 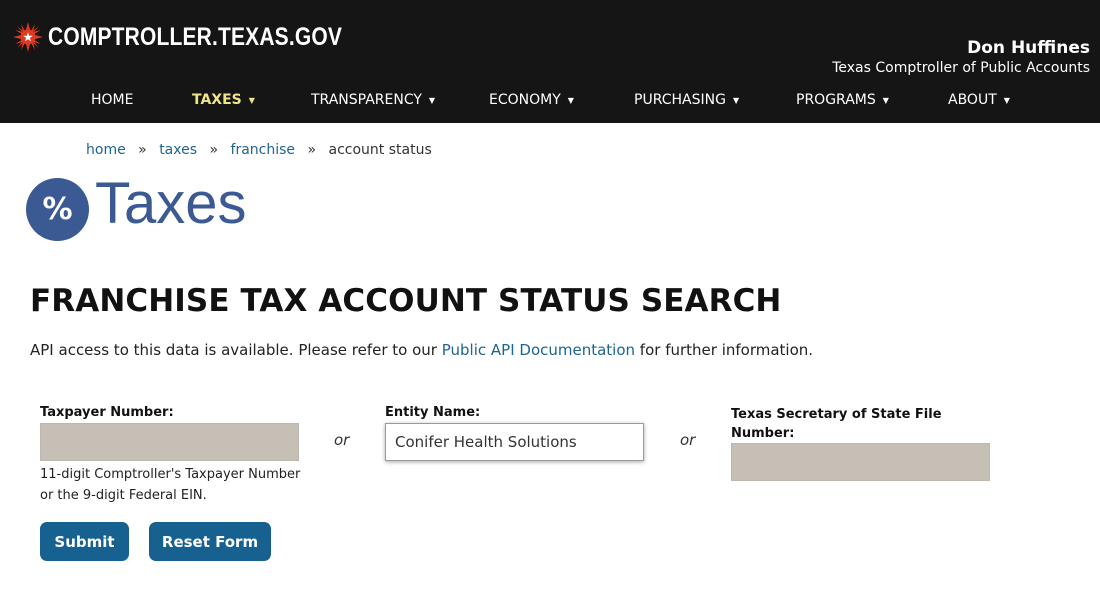 What do you see at coordinates (525, 100) in the screenshot?
I see `nav-item-label: ECONOMY` at bounding box center [525, 100].